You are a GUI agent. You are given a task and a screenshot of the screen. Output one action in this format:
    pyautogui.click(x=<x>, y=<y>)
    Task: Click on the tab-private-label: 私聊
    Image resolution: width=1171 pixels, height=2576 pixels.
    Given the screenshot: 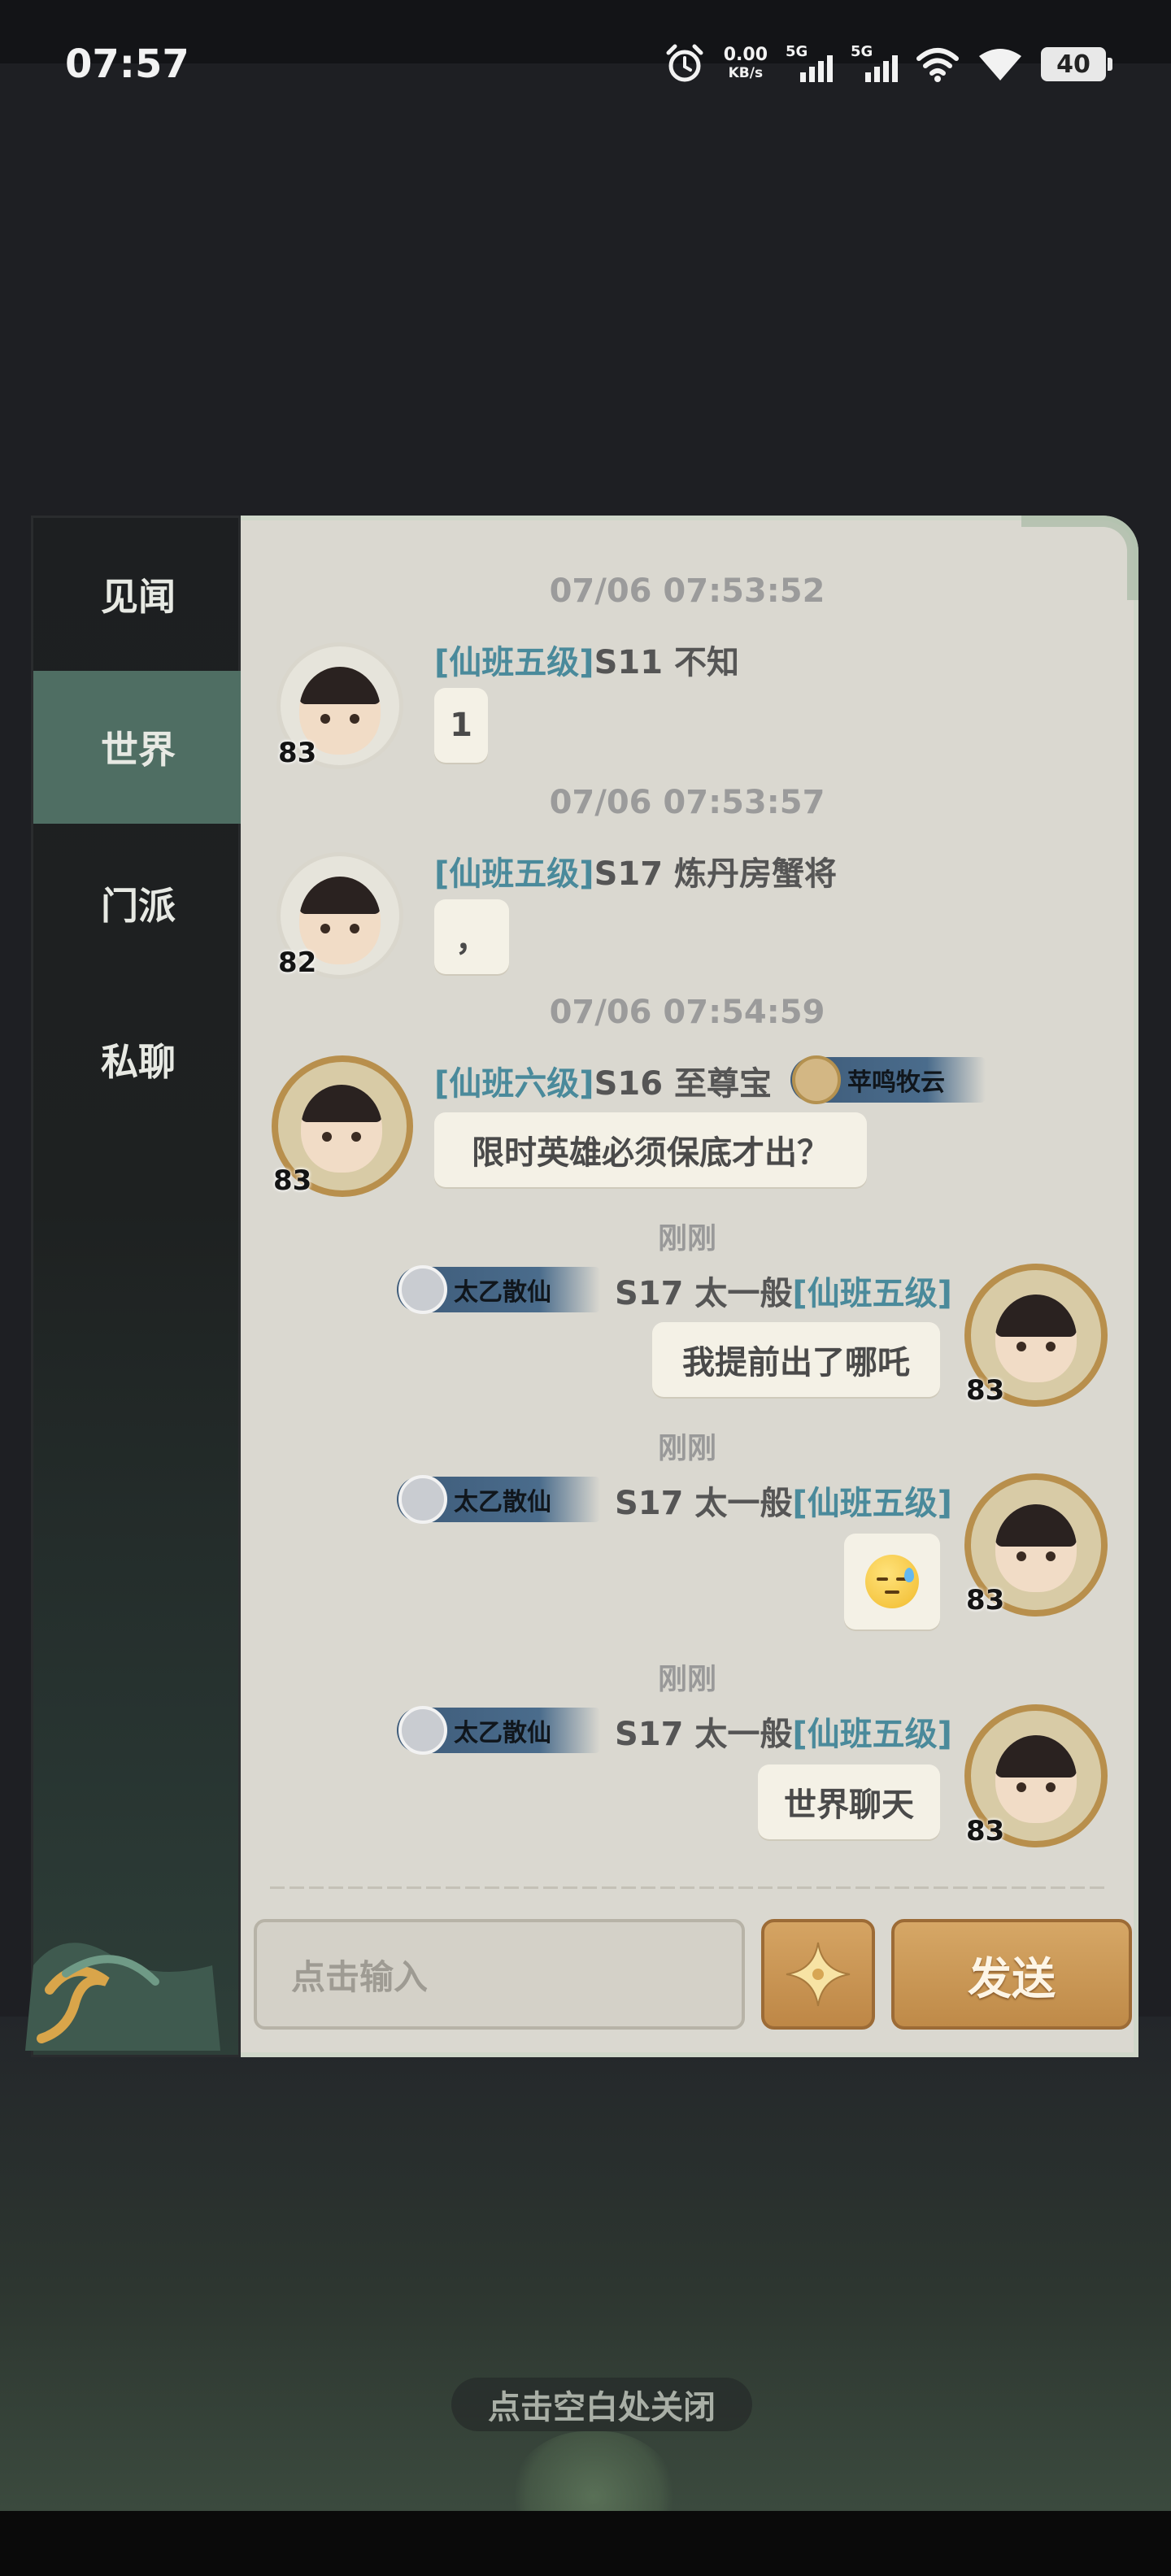 What is the action you would take?
    pyautogui.click(x=139, y=1062)
    